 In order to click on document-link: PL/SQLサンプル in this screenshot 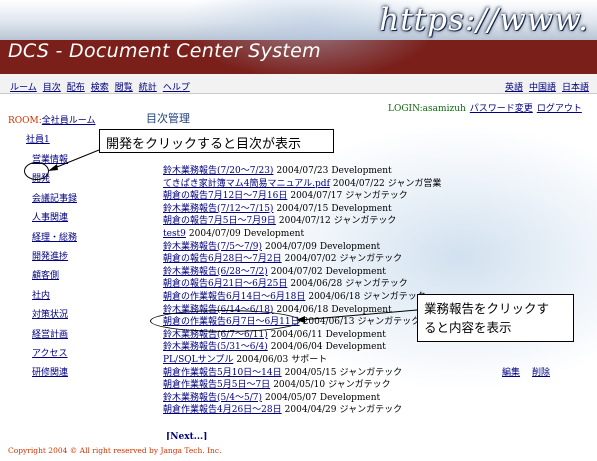, I will do `click(198, 360)`.